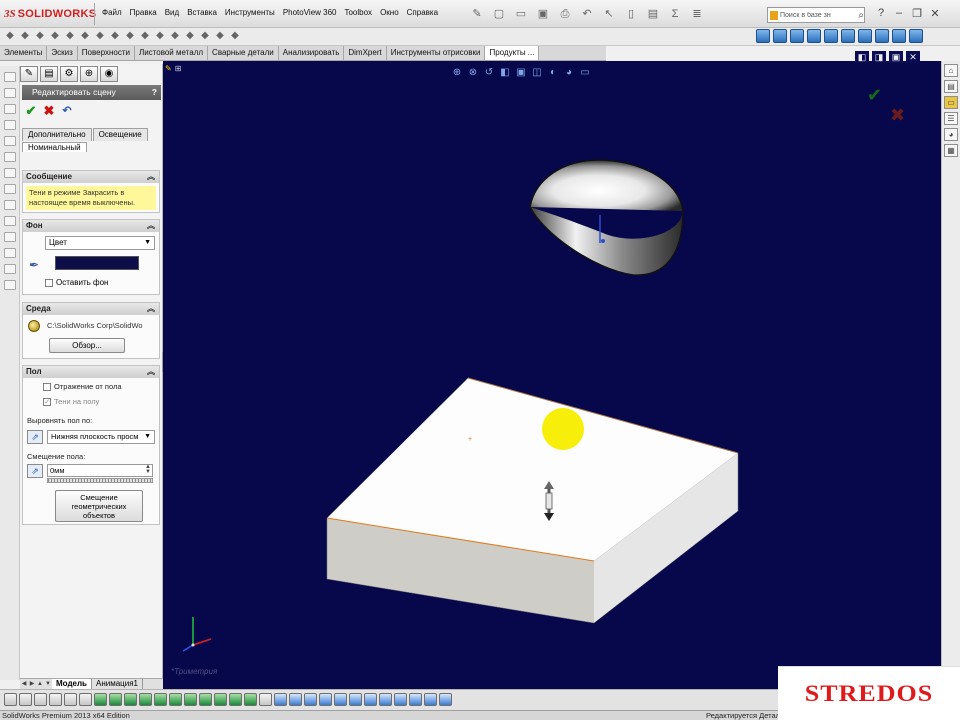 Image resolution: width=960 pixels, height=720 pixels. Describe the element at coordinates (130, 699) in the screenshot. I see `sweep-icon` at that location.